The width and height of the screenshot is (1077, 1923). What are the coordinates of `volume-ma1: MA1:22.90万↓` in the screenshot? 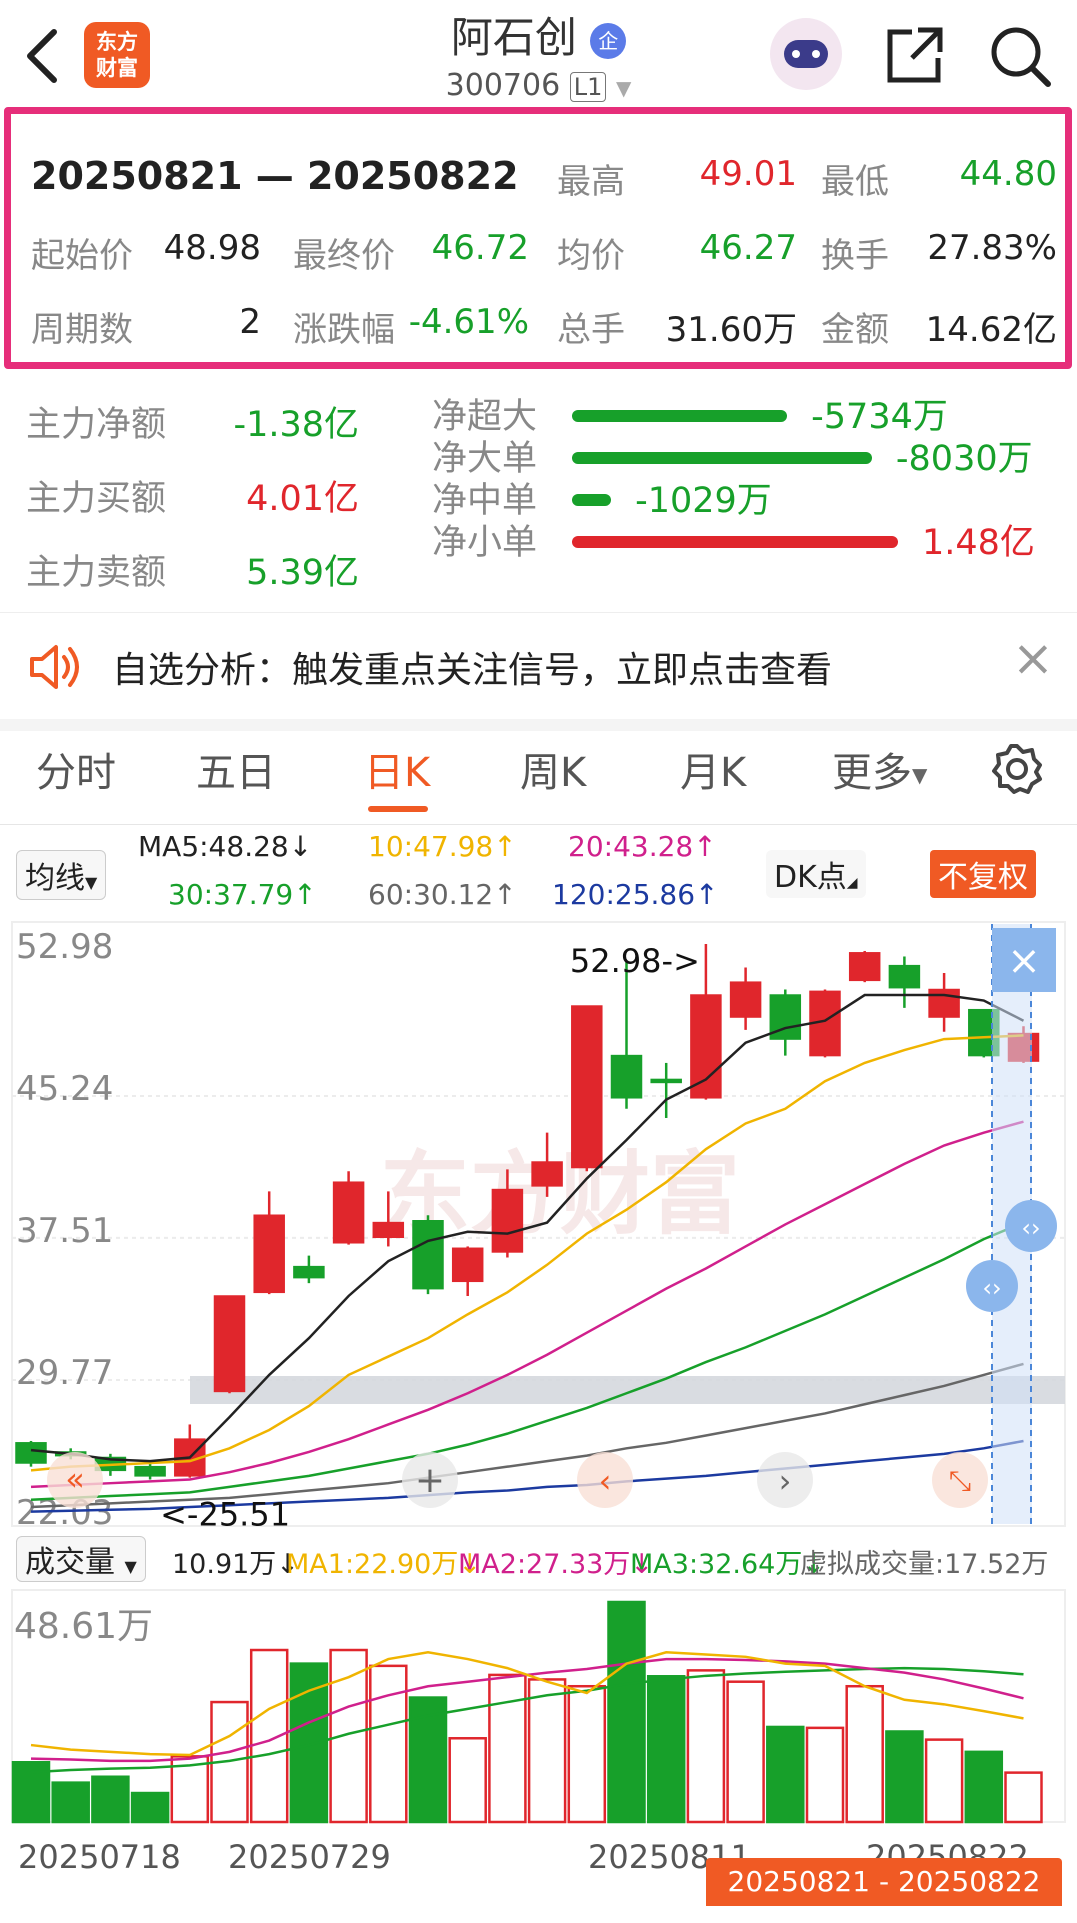 It's located at (383, 1564).